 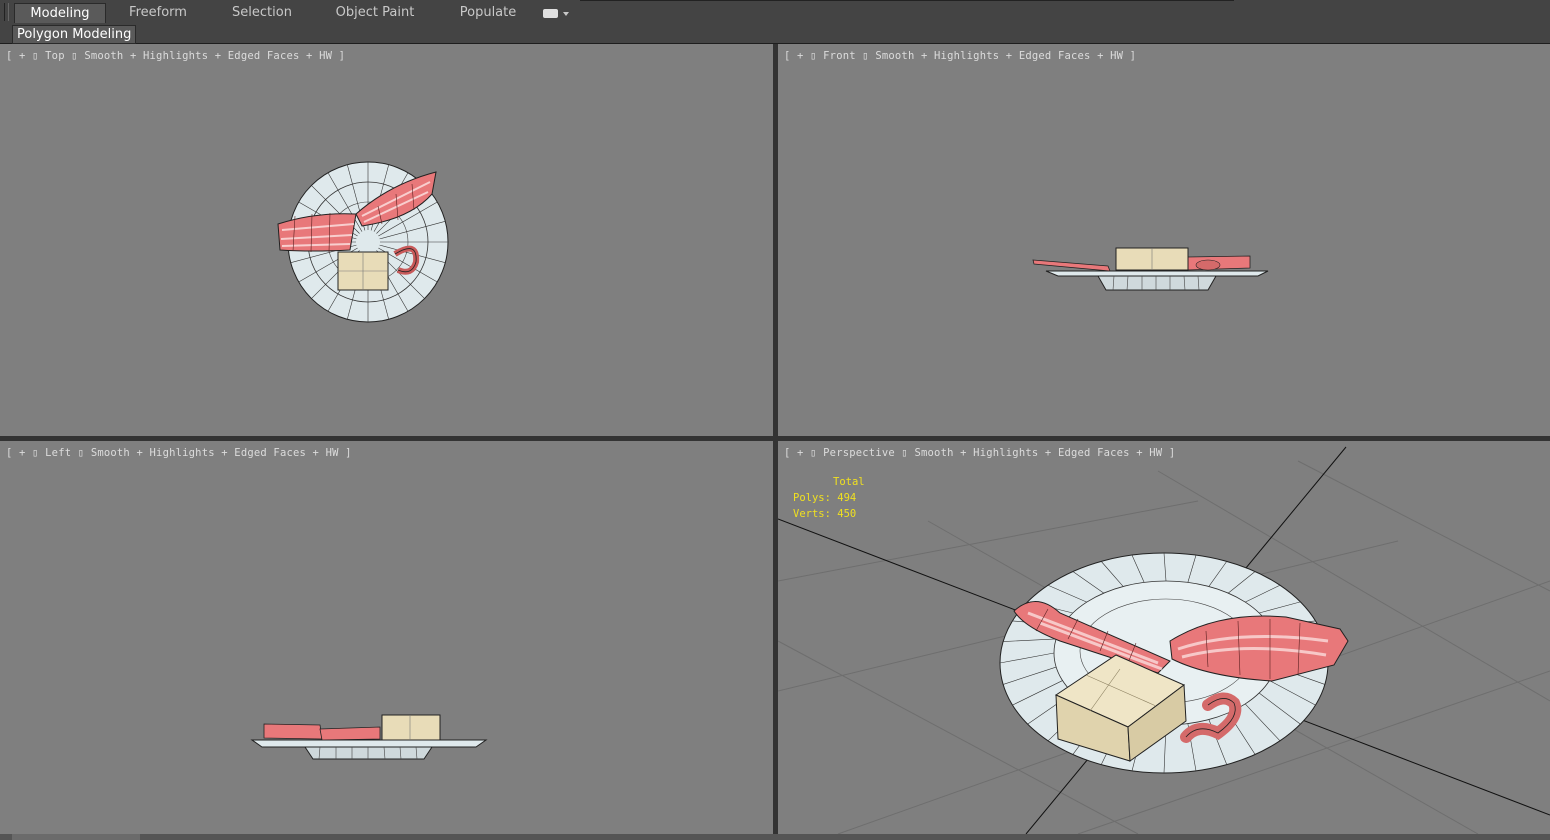 What do you see at coordinates (825, 498) in the screenshot?
I see `stats-polys: Polys: 494` at bounding box center [825, 498].